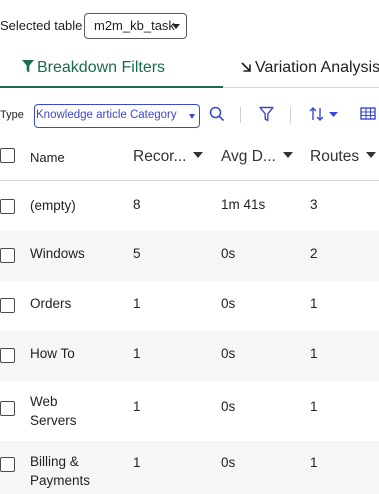  What do you see at coordinates (47, 157) in the screenshot?
I see `column-header-name: Name` at bounding box center [47, 157].